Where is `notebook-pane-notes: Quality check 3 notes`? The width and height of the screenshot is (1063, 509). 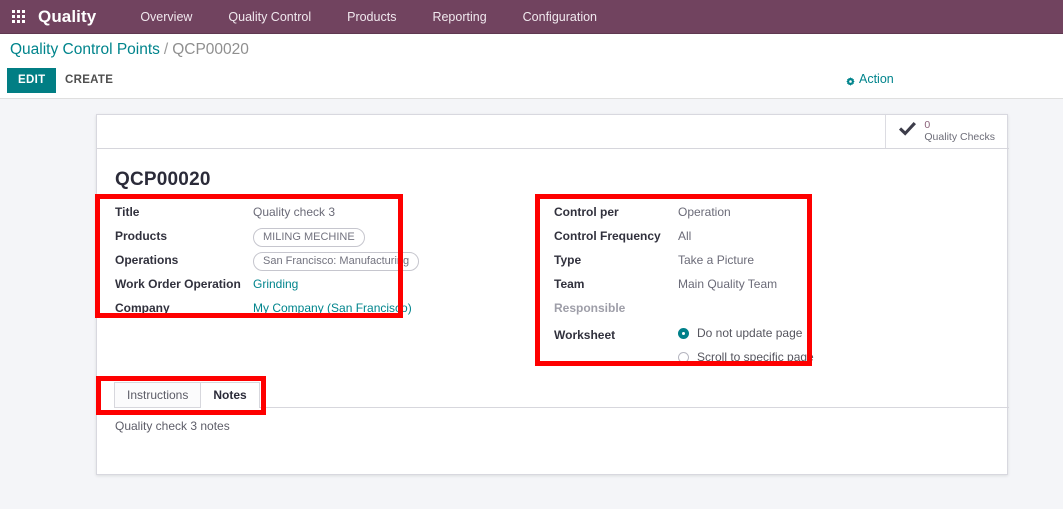
notebook-pane-notes: Quality check 3 notes is located at coordinates (553, 426).